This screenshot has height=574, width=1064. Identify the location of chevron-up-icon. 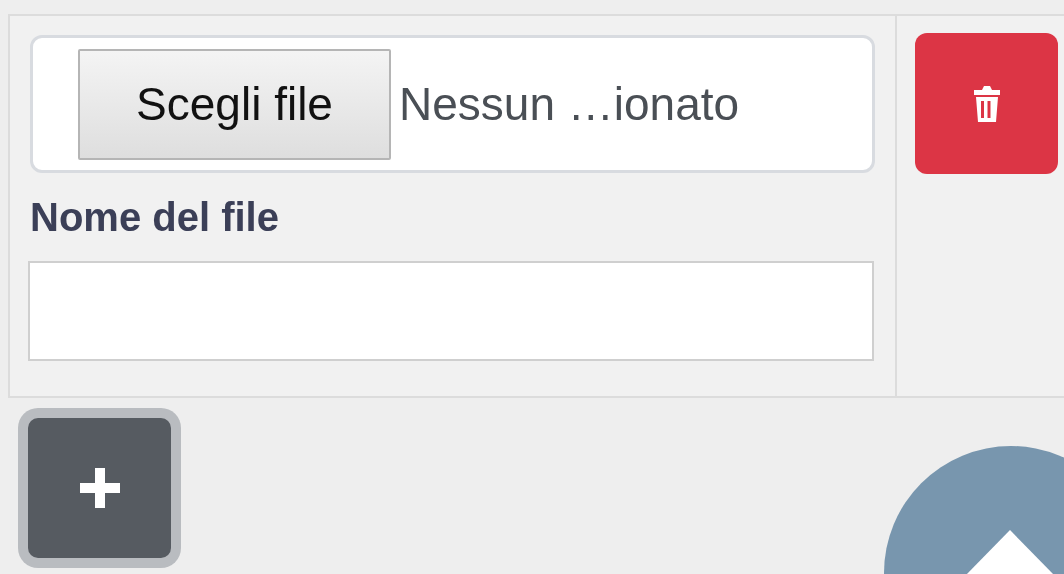
(1010, 552).